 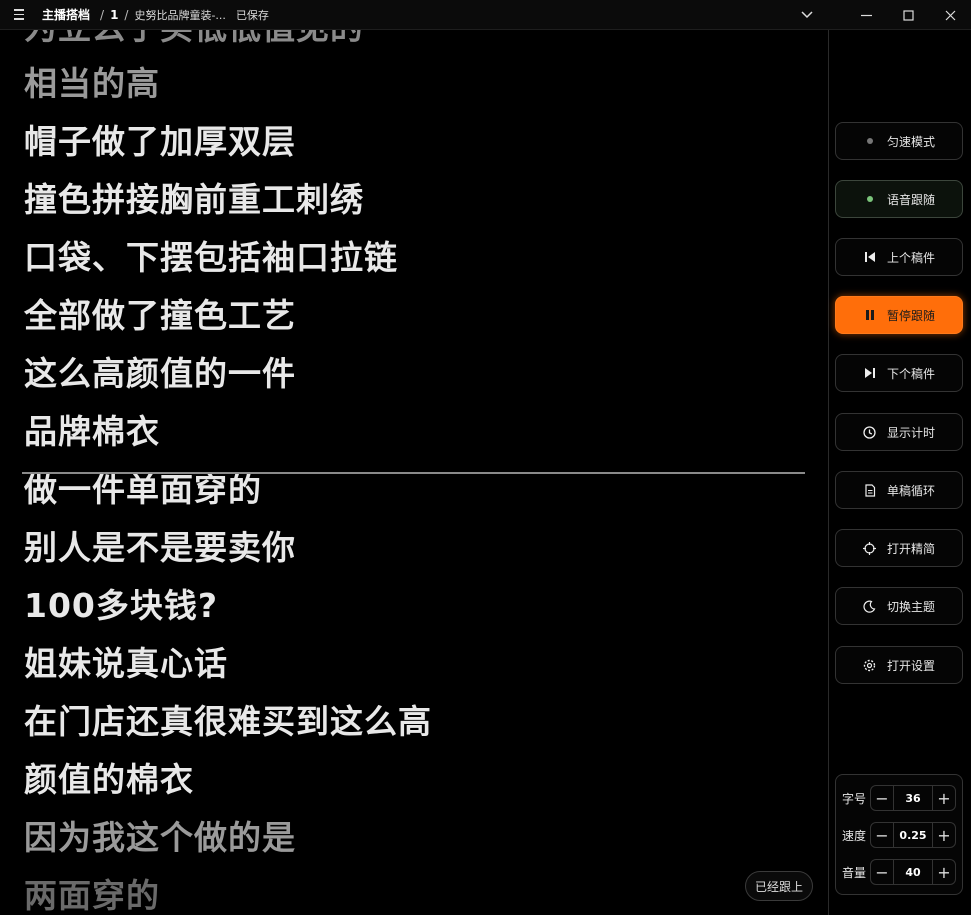 I want to click on show-timer-button: 显示计时, so click(x=899, y=432).